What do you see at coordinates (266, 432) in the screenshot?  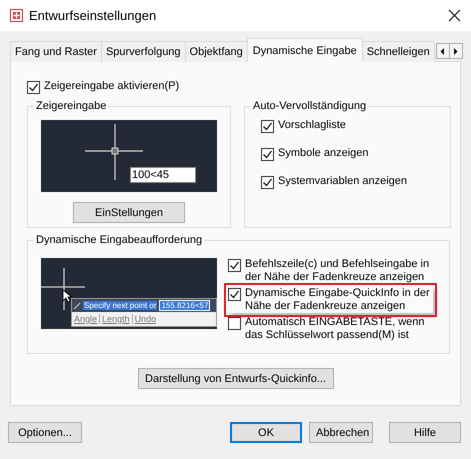 I see `dialog-button: OK` at bounding box center [266, 432].